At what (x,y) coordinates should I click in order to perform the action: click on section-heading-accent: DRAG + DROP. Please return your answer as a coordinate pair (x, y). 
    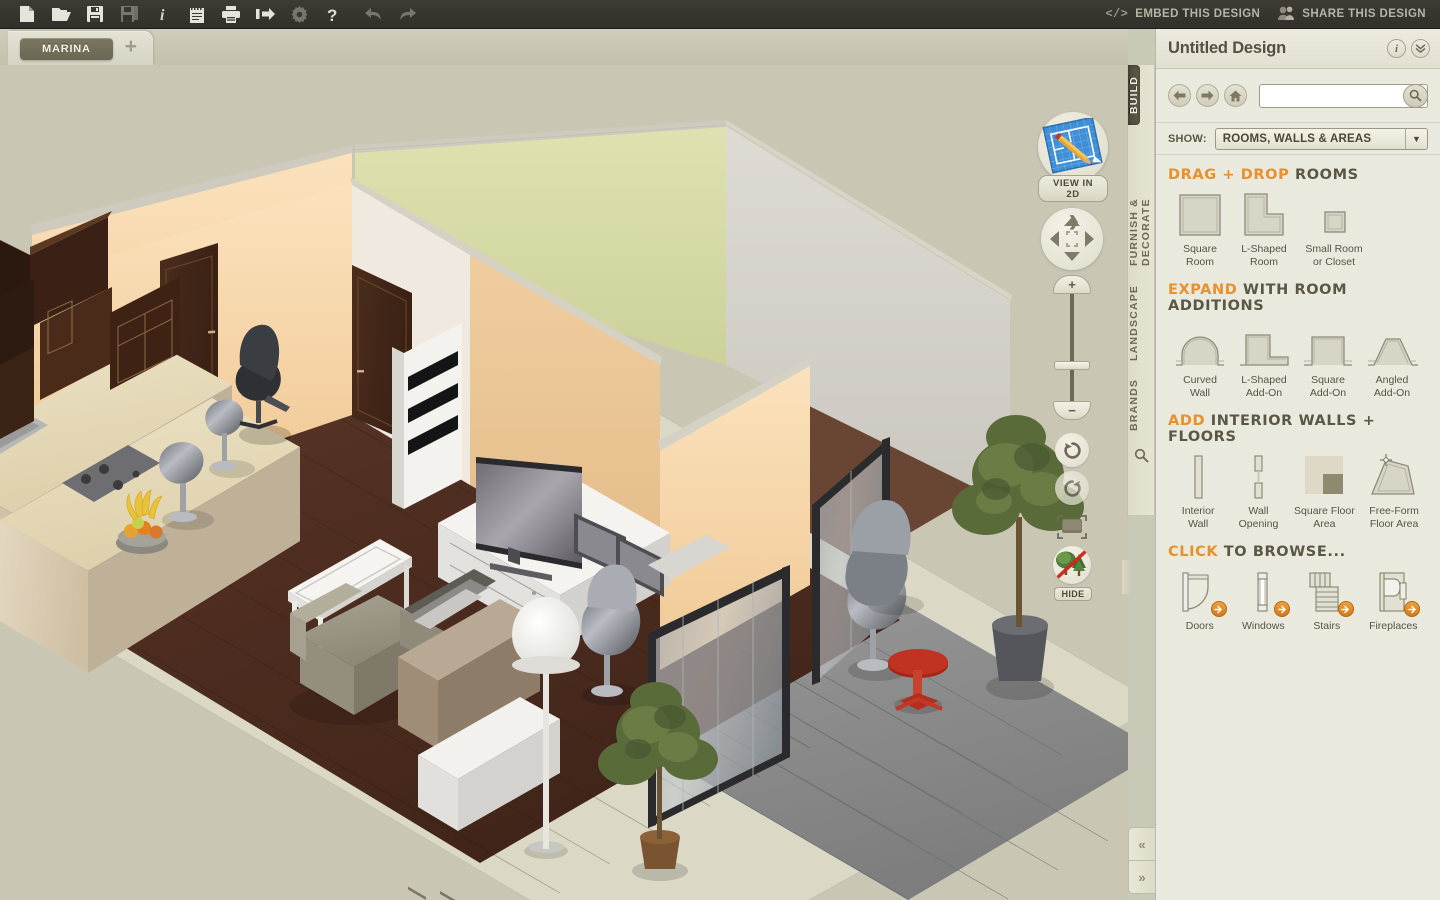
    Looking at the image, I should click on (1229, 175).